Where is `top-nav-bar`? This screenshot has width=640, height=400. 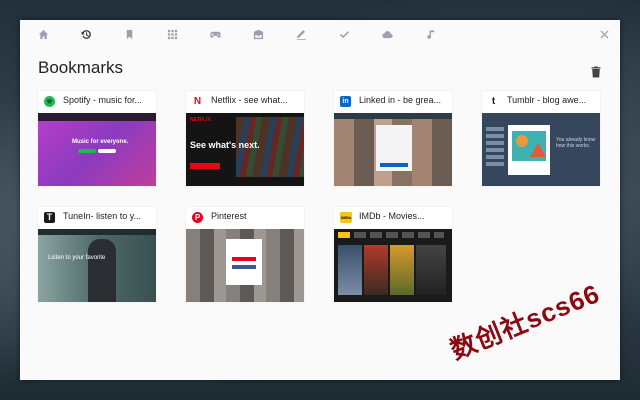
top-nav-bar is located at coordinates (320, 34).